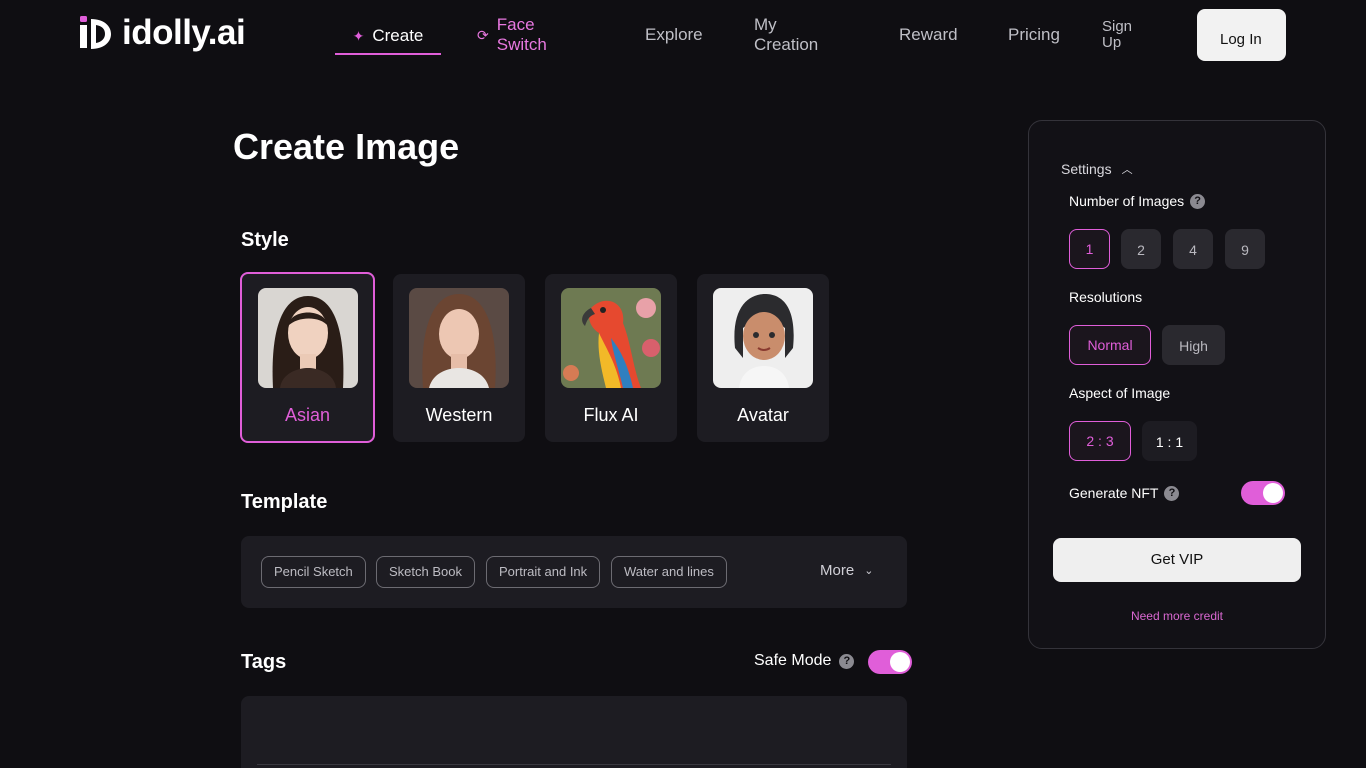 The height and width of the screenshot is (768, 1366). I want to click on aspect-option-2-3: 2 : 3, so click(1100, 441).